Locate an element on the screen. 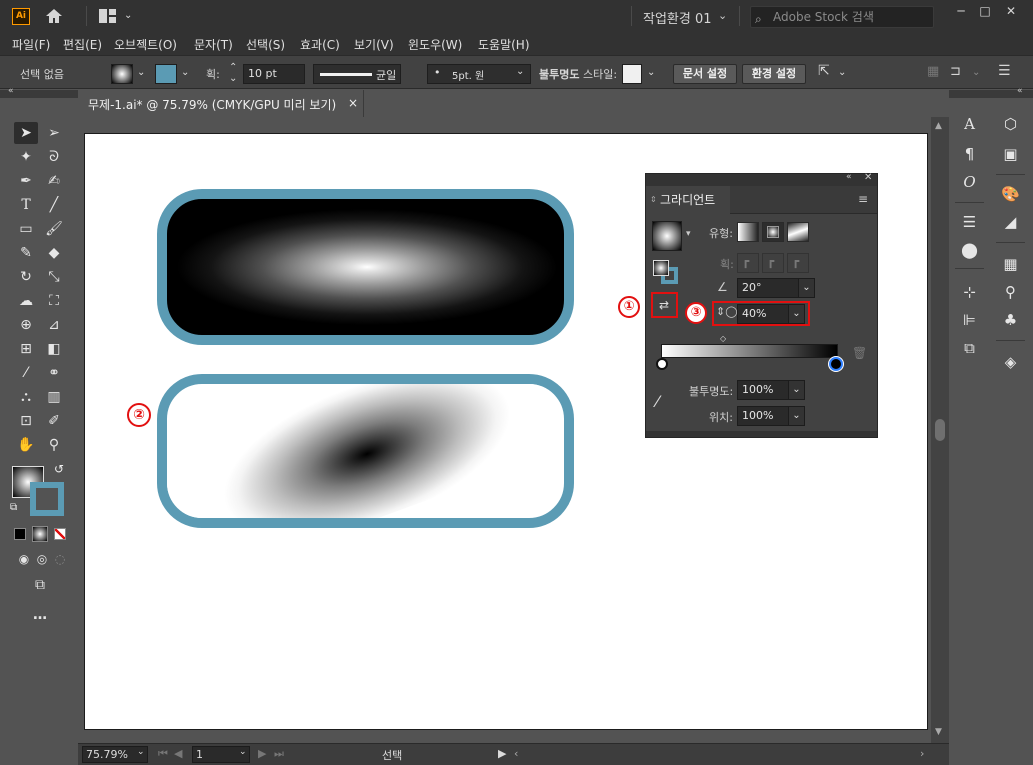  pathfinder-panel-icon: ⧉ is located at coordinates (969, 348).